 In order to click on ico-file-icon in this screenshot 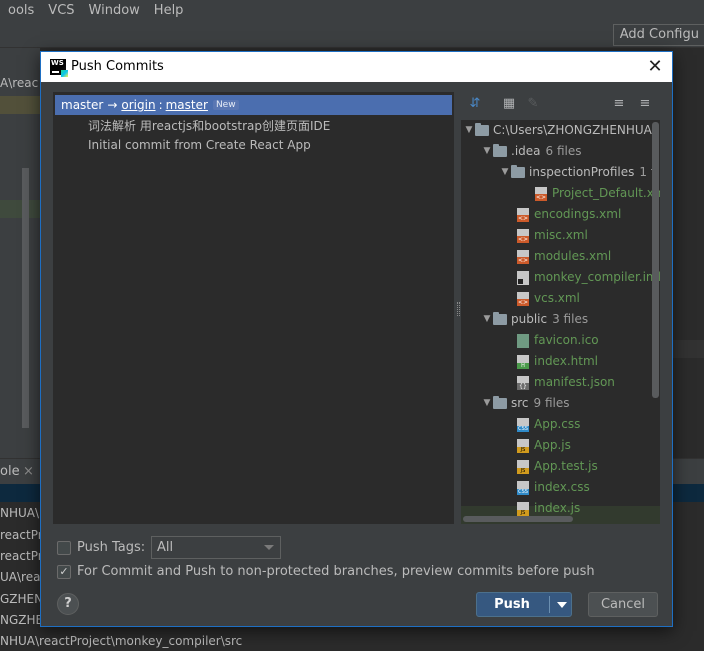, I will do `click(523, 340)`.